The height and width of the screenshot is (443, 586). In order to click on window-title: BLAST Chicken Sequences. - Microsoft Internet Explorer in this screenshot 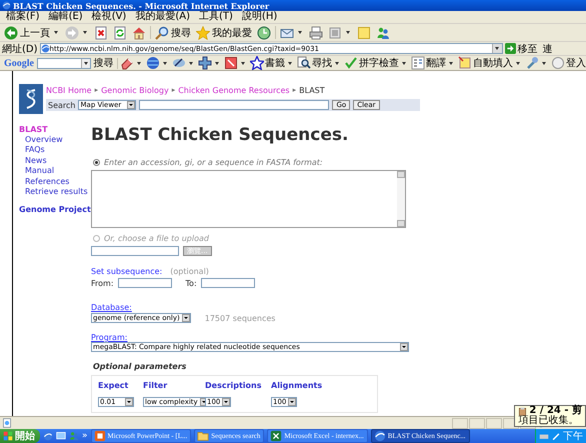, I will do `click(141, 5)`.